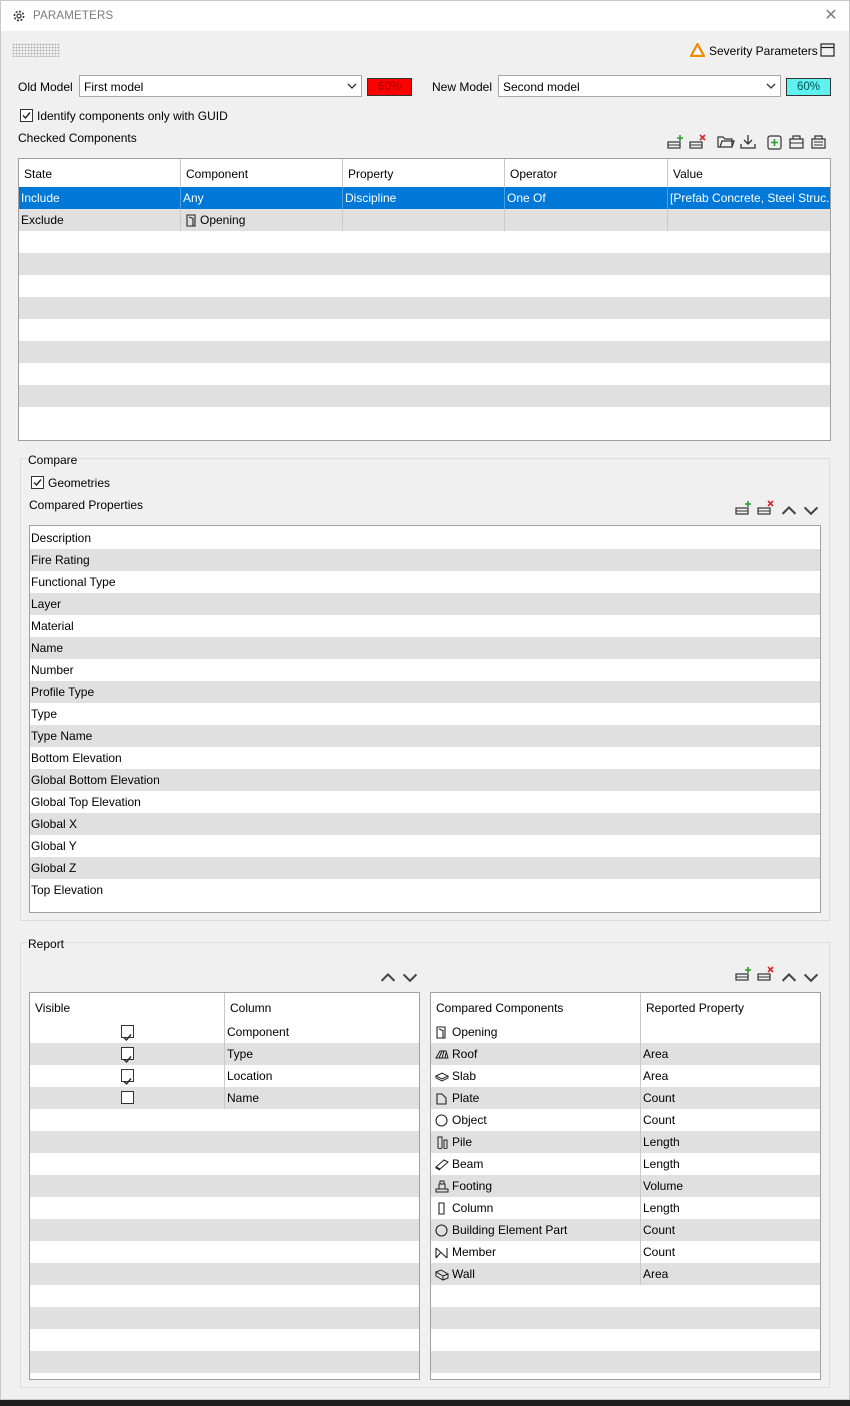  Describe the element at coordinates (77, 138) in the screenshot. I see `checked-components-title: Checked Components` at that location.